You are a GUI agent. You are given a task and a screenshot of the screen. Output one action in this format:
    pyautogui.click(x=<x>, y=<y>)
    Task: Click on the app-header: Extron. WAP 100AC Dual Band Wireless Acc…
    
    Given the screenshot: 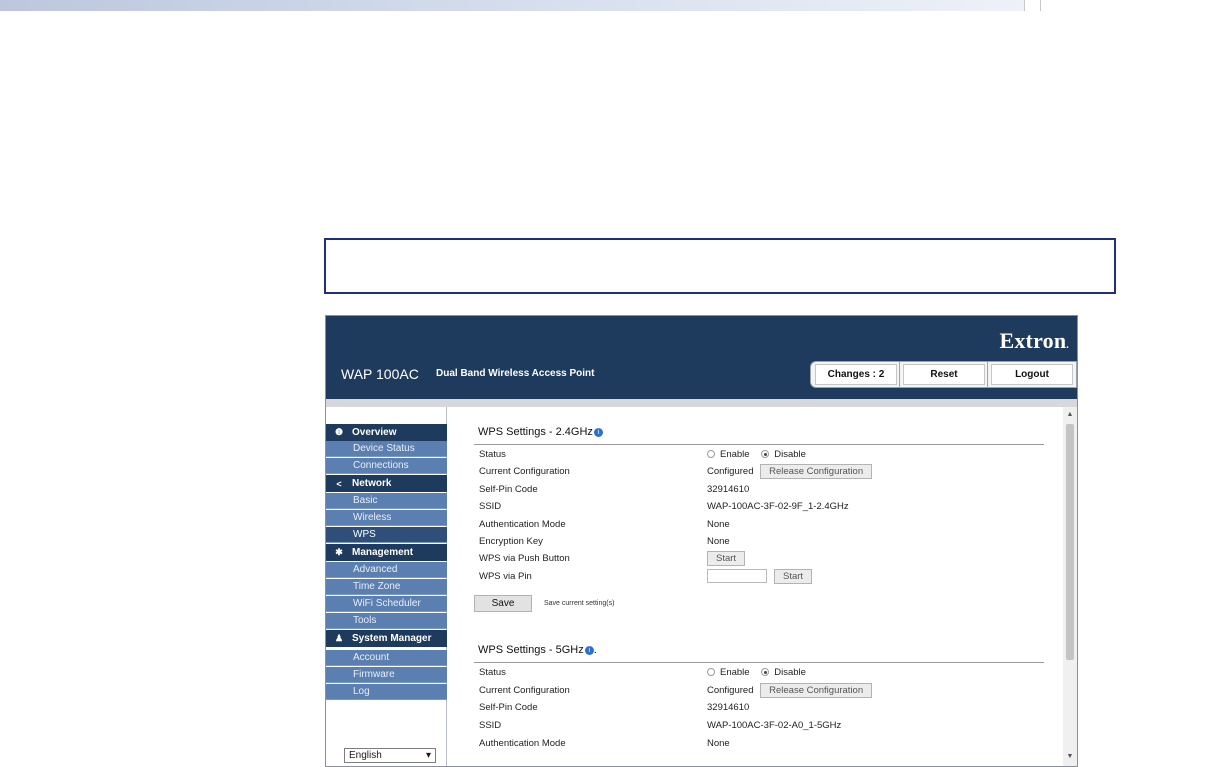 What is the action you would take?
    pyautogui.click(x=701, y=357)
    